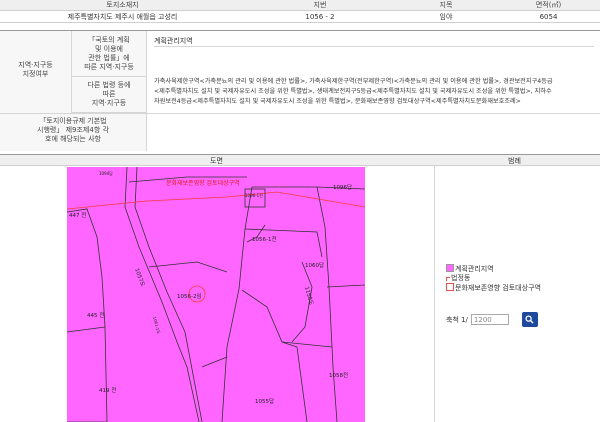  I want to click on other-law-label: 다른 법령 등에 따른 지역·지구등, so click(109, 95).